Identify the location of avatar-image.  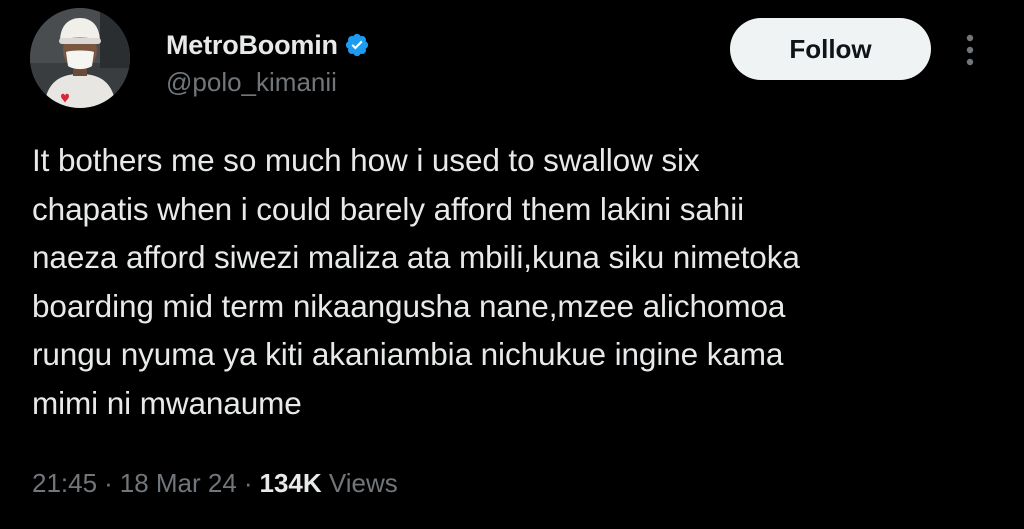
(80, 58).